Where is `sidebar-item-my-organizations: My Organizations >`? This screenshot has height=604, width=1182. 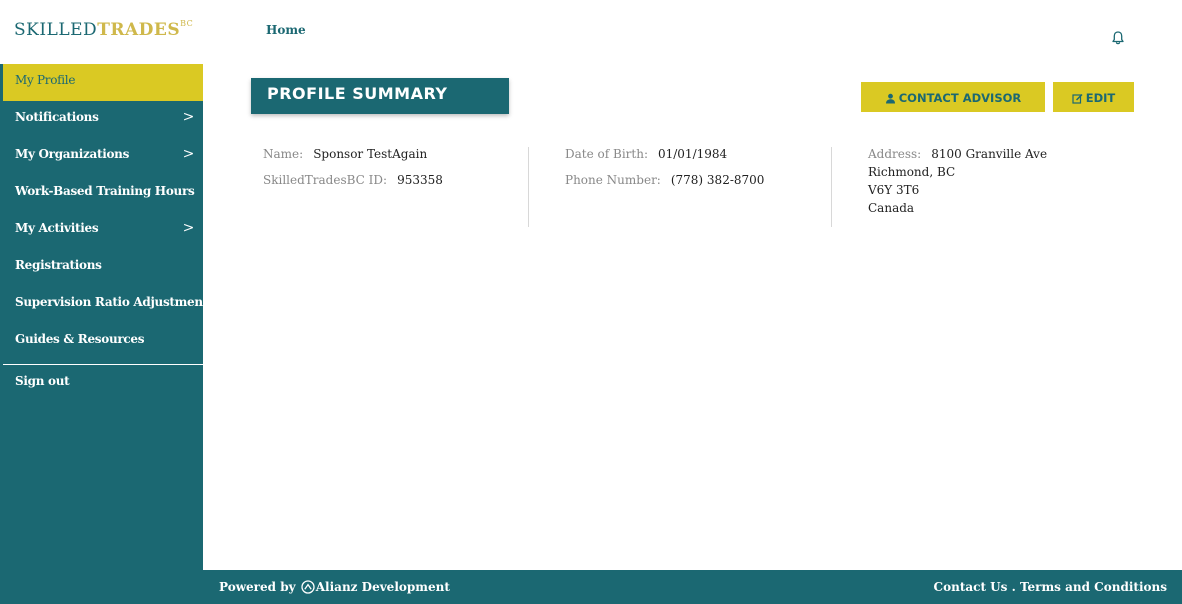 sidebar-item-my-organizations: My Organizations > is located at coordinates (101, 156).